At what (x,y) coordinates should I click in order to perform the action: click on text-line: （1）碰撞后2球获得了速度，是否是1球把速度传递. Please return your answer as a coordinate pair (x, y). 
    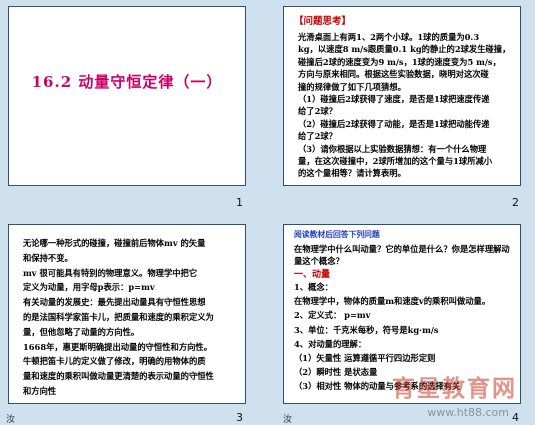
    Looking at the image, I should click on (394, 99).